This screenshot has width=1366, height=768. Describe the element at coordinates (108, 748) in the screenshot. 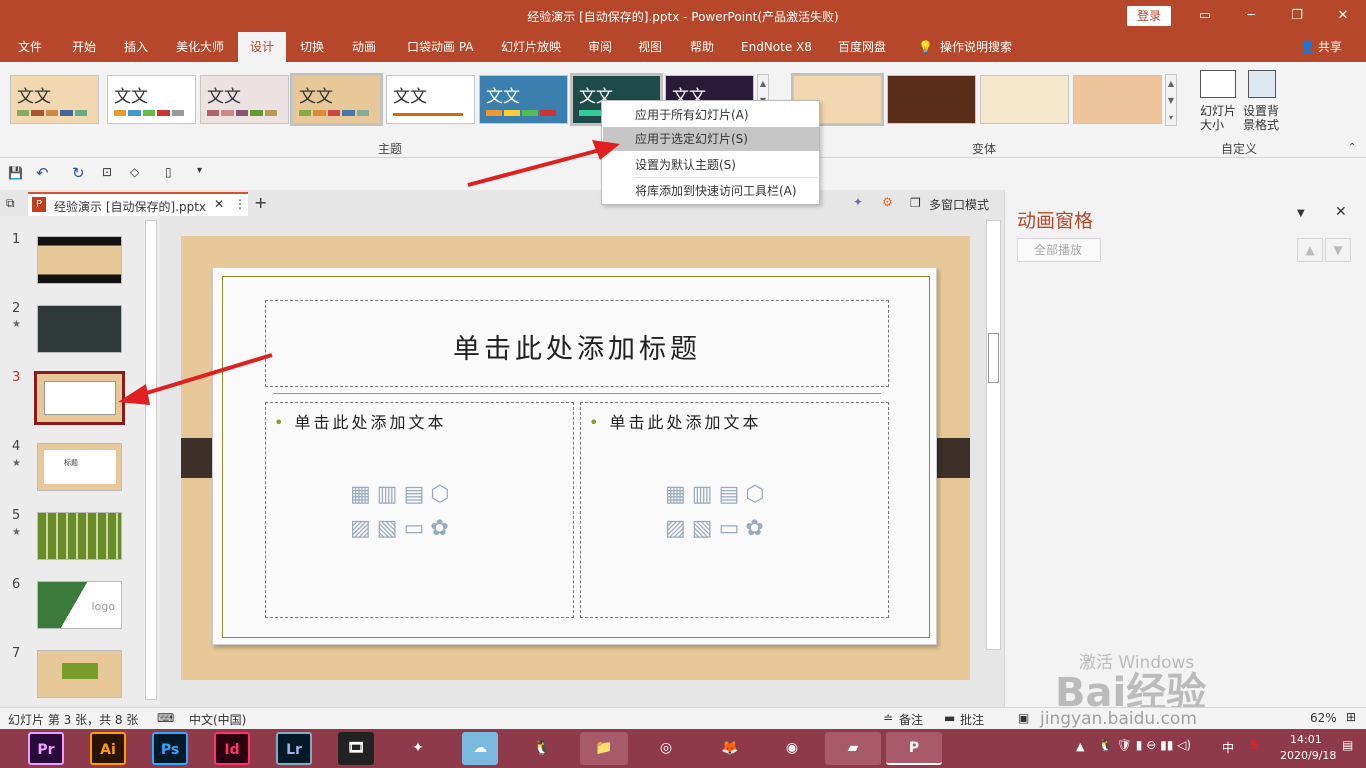

I see `illustrator-icon: Ai` at that location.